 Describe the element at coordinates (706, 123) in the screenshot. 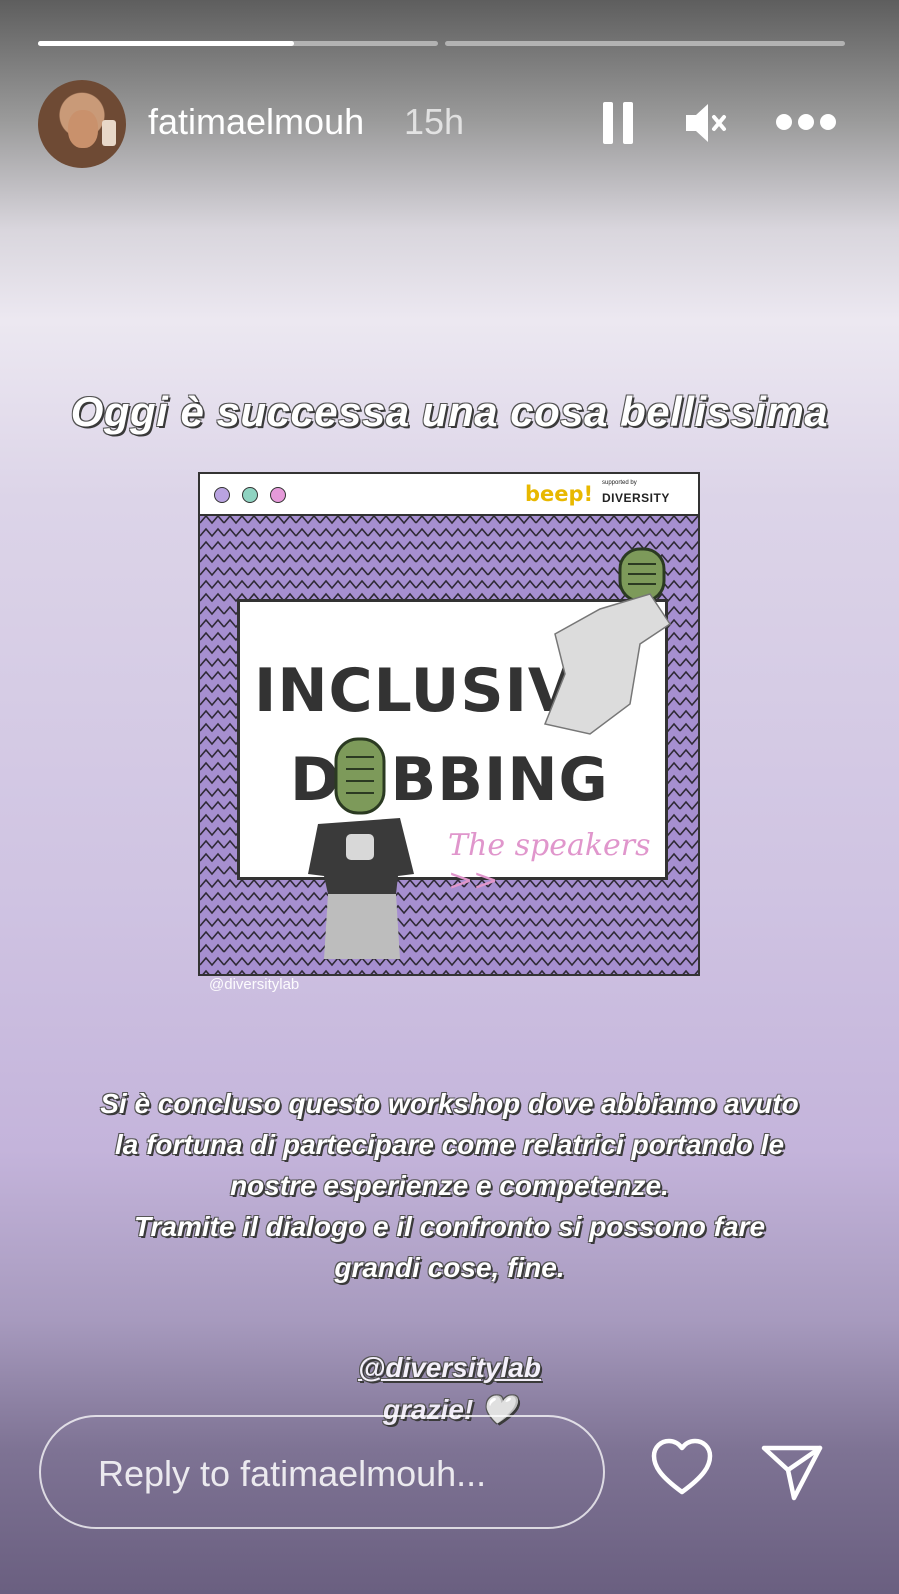

I see `mute-icon` at that location.